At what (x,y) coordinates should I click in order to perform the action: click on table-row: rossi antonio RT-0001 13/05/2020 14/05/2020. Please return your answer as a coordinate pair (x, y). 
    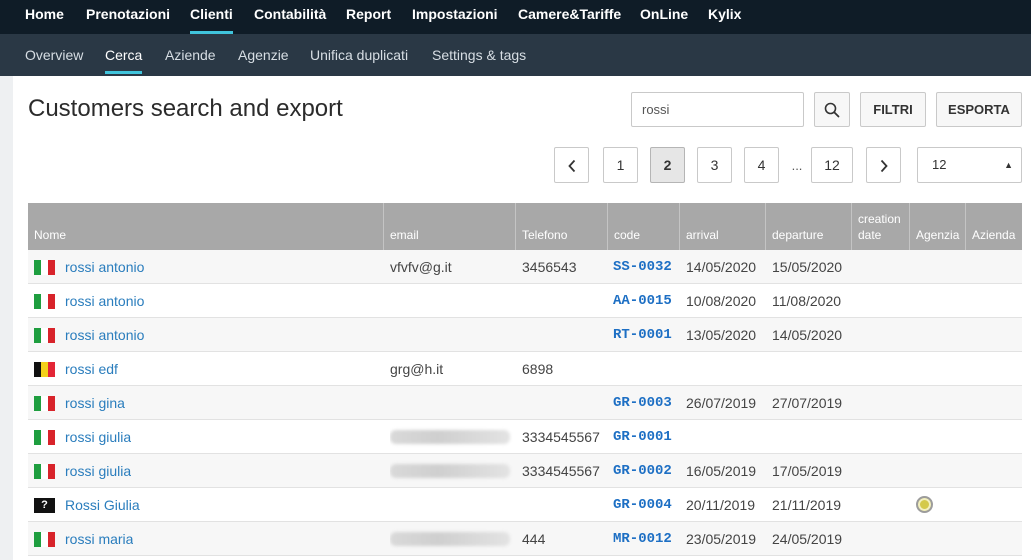
    Looking at the image, I should click on (525, 335).